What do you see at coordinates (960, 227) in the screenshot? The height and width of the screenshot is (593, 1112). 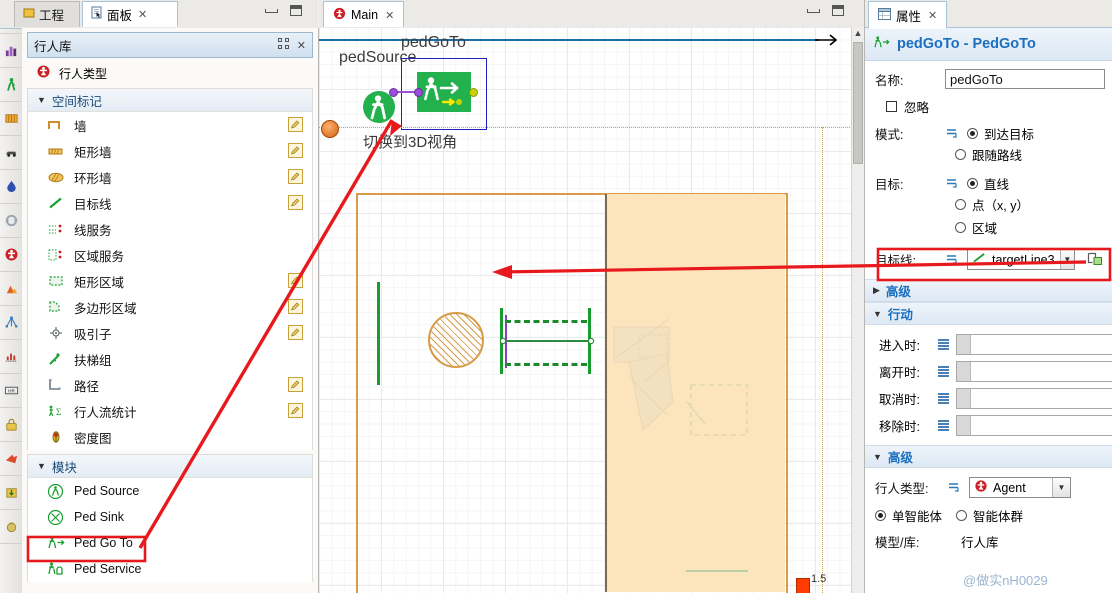 I see `target-radio-area` at bounding box center [960, 227].